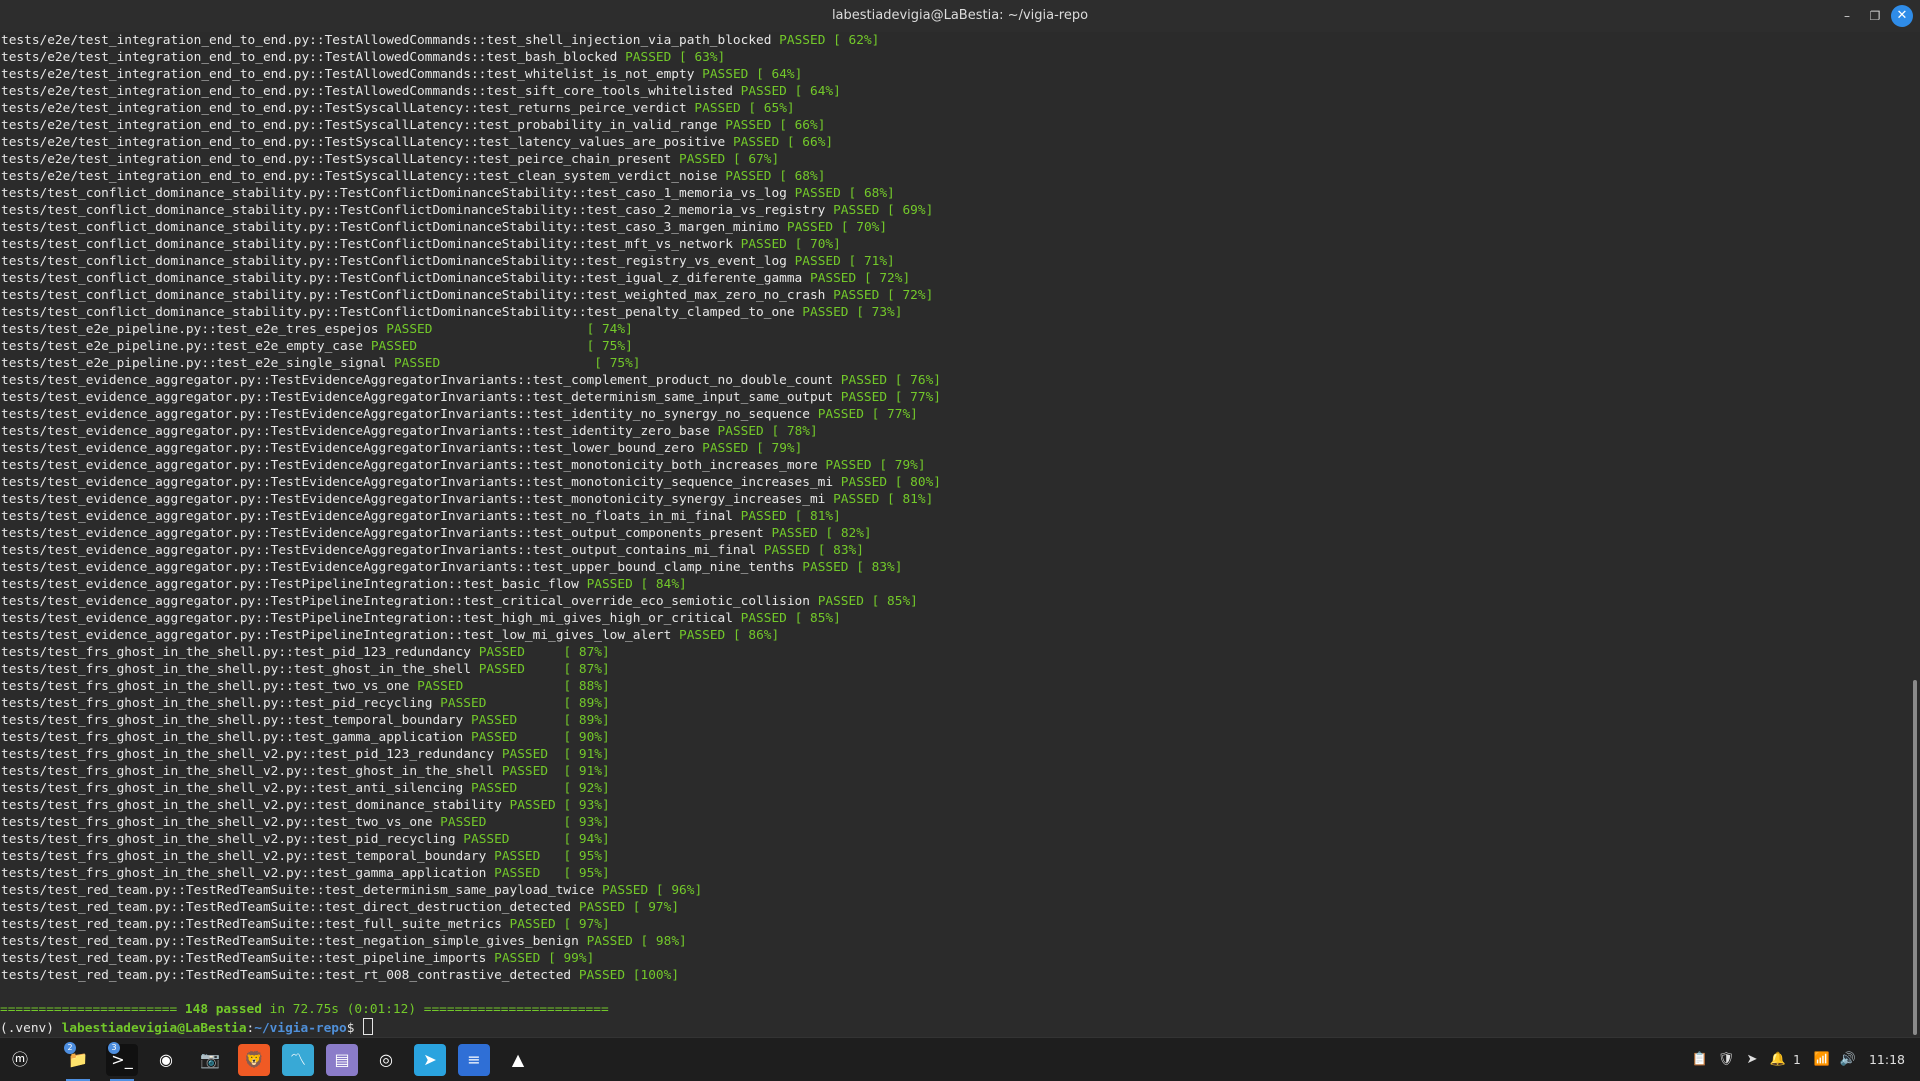  I want to click on brave-icon: 🦁, so click(254, 1060).